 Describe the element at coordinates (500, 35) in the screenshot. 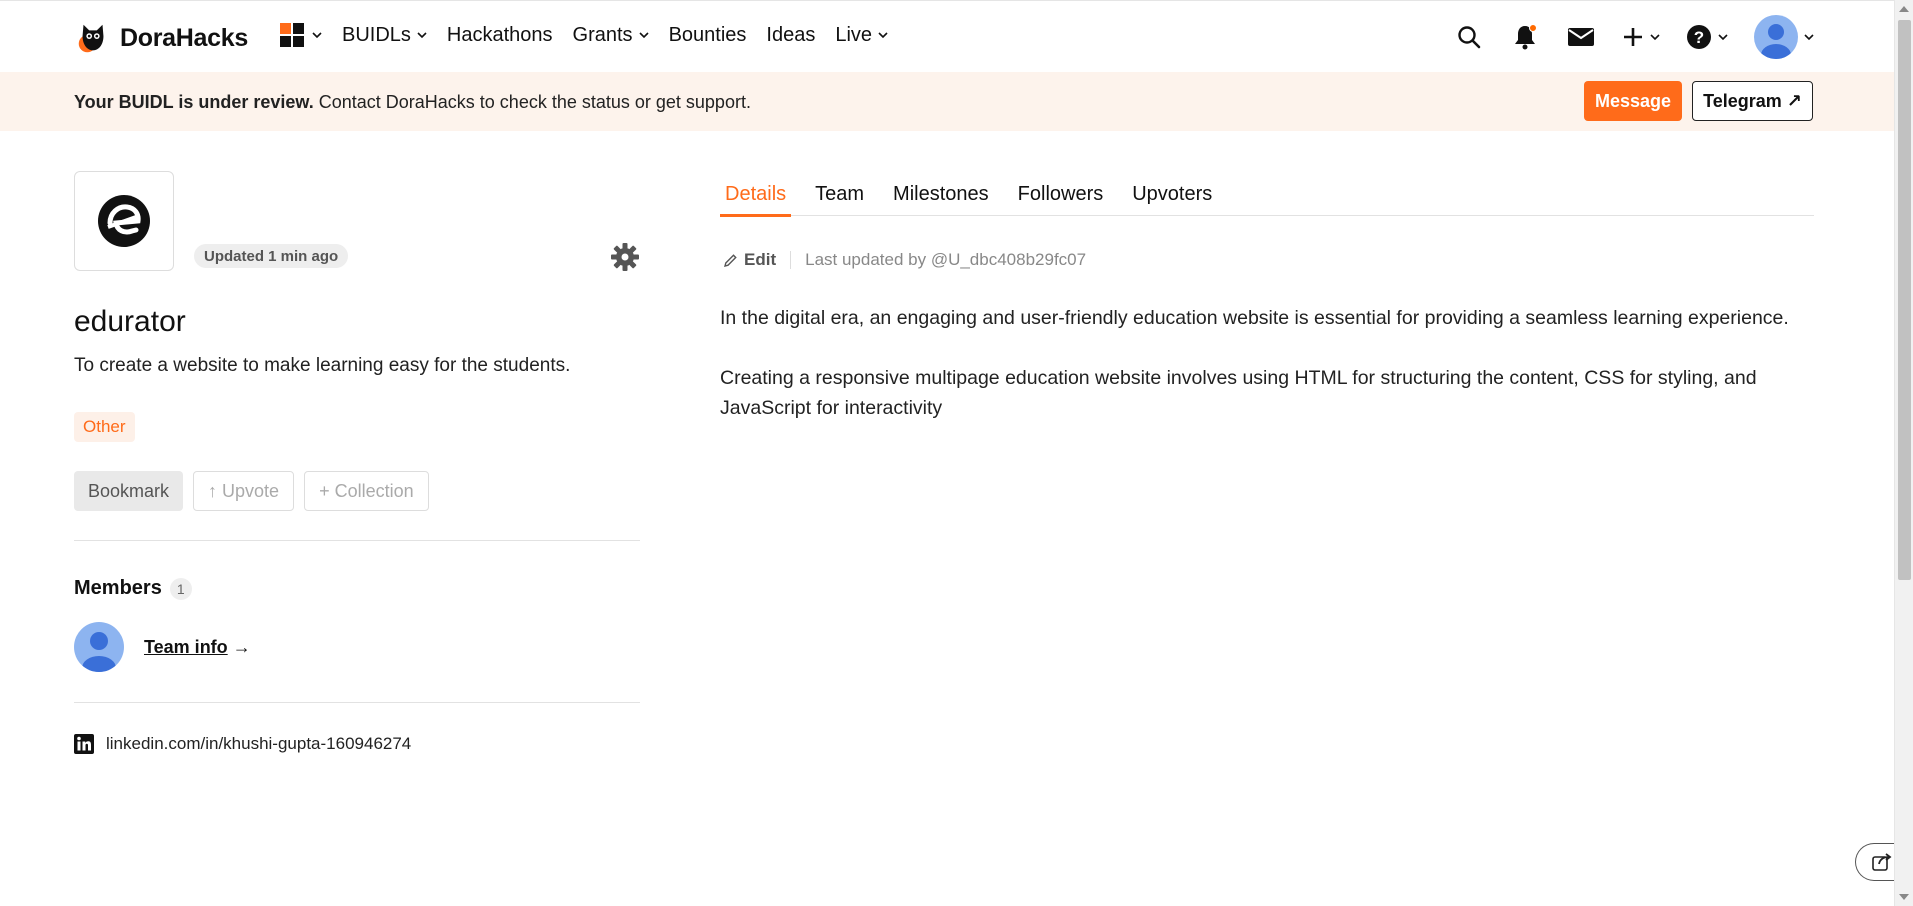

I see `nav-hackathons: Hackathons` at that location.